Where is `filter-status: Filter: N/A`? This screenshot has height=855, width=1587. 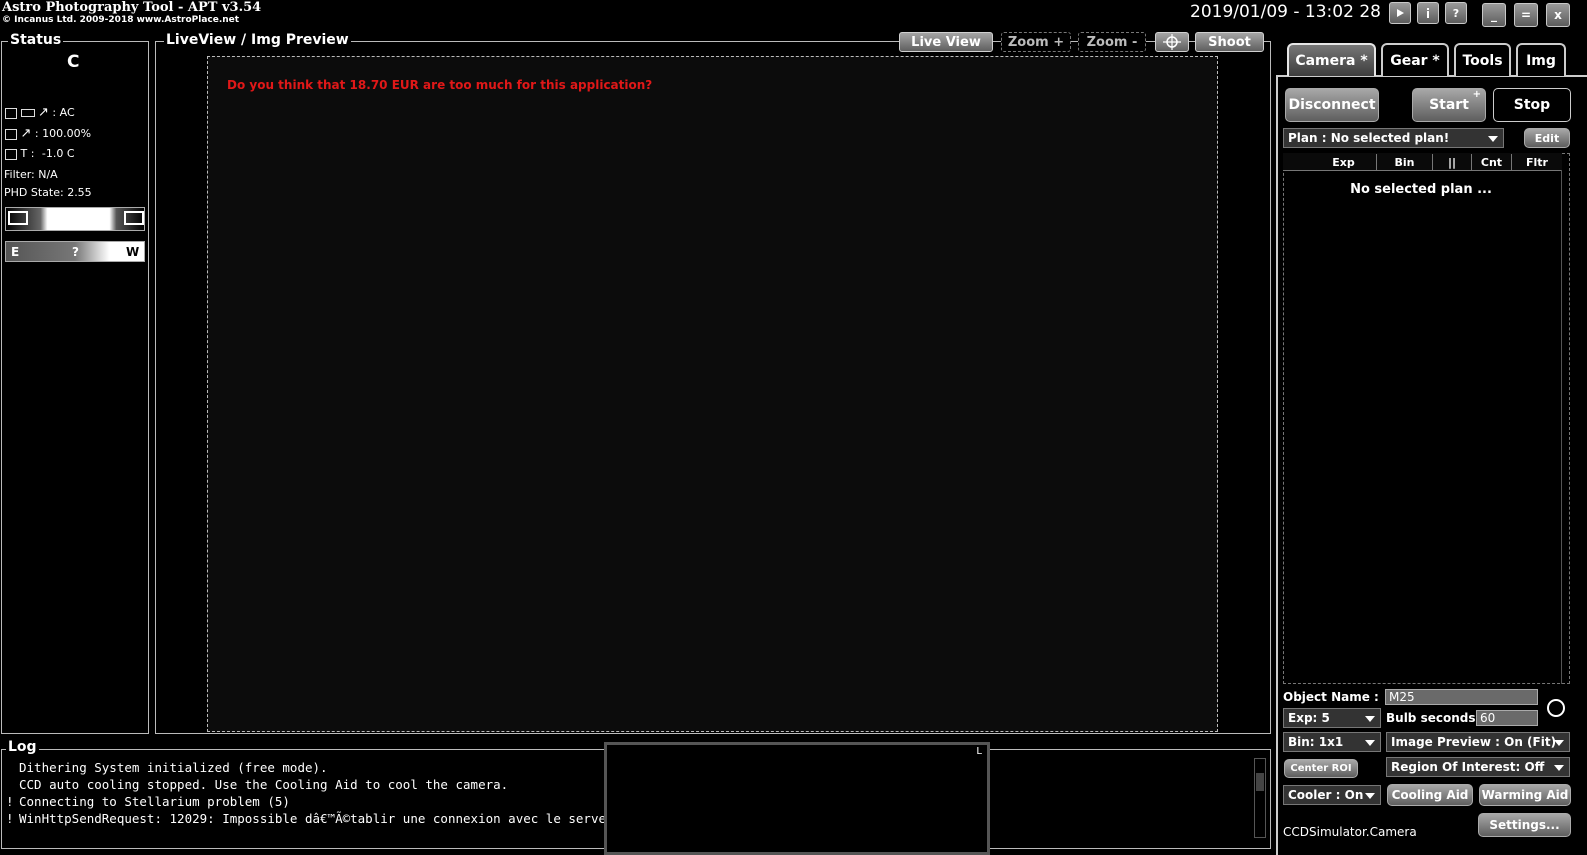
filter-status: Filter: N/A is located at coordinates (31, 174).